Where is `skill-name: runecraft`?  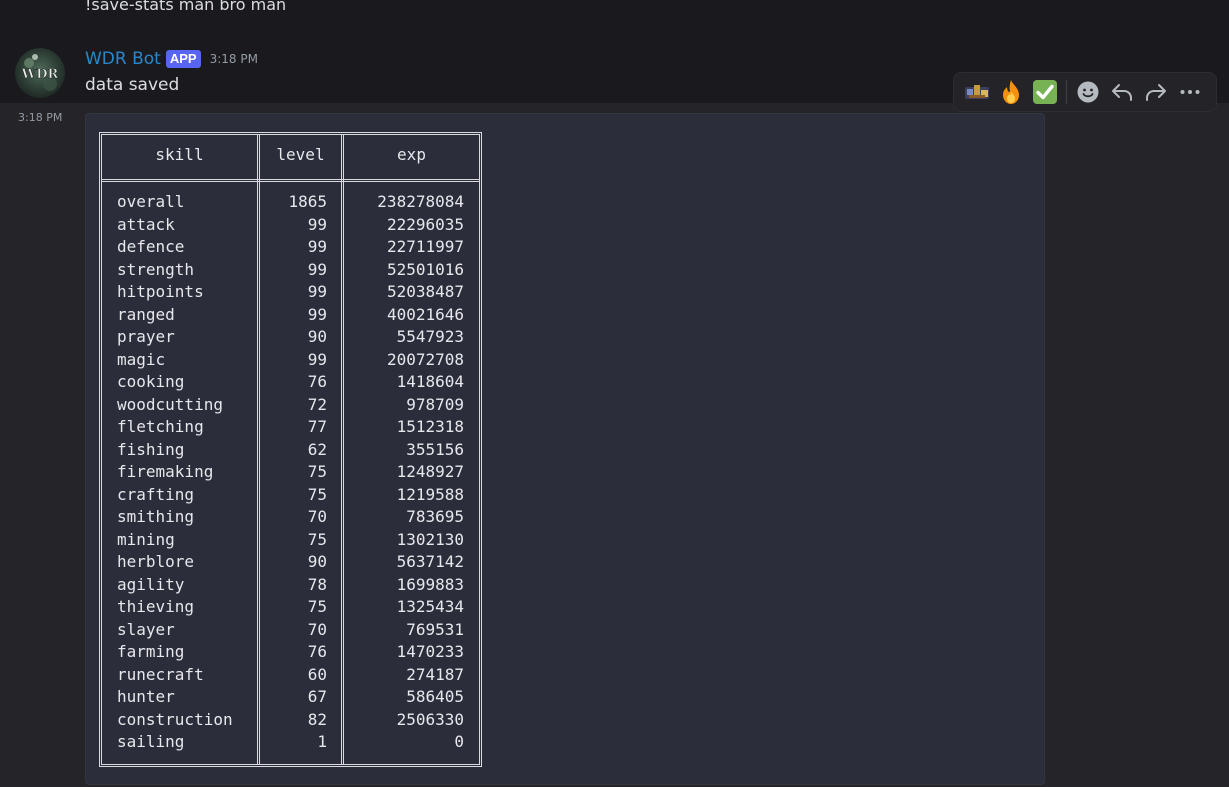
skill-name: runecraft is located at coordinates (160, 674).